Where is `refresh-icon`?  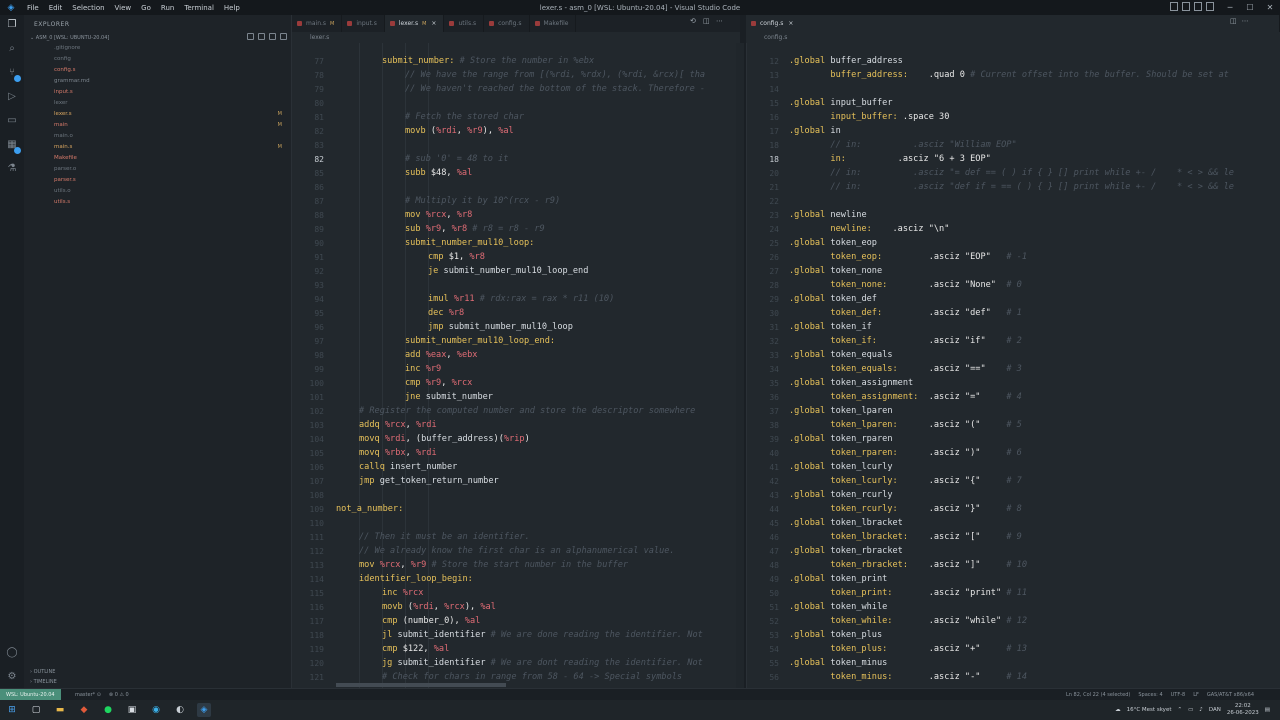 refresh-icon is located at coordinates (272, 36).